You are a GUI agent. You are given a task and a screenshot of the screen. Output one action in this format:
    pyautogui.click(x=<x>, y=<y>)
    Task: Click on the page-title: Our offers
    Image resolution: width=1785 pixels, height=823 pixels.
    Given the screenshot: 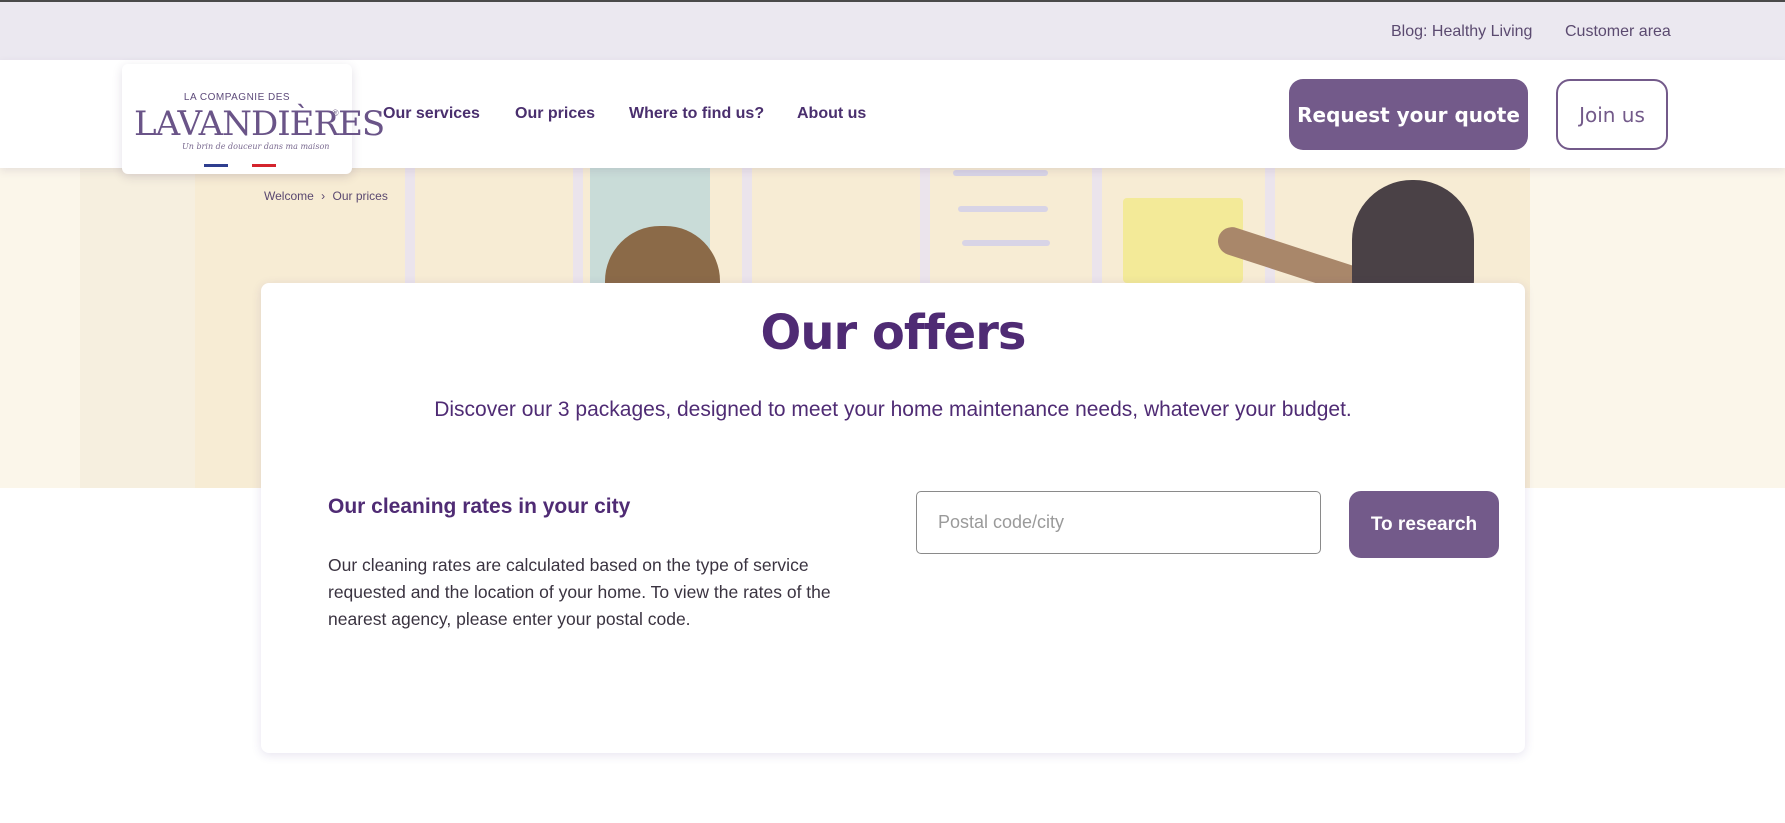 What is the action you would take?
    pyautogui.click(x=893, y=333)
    